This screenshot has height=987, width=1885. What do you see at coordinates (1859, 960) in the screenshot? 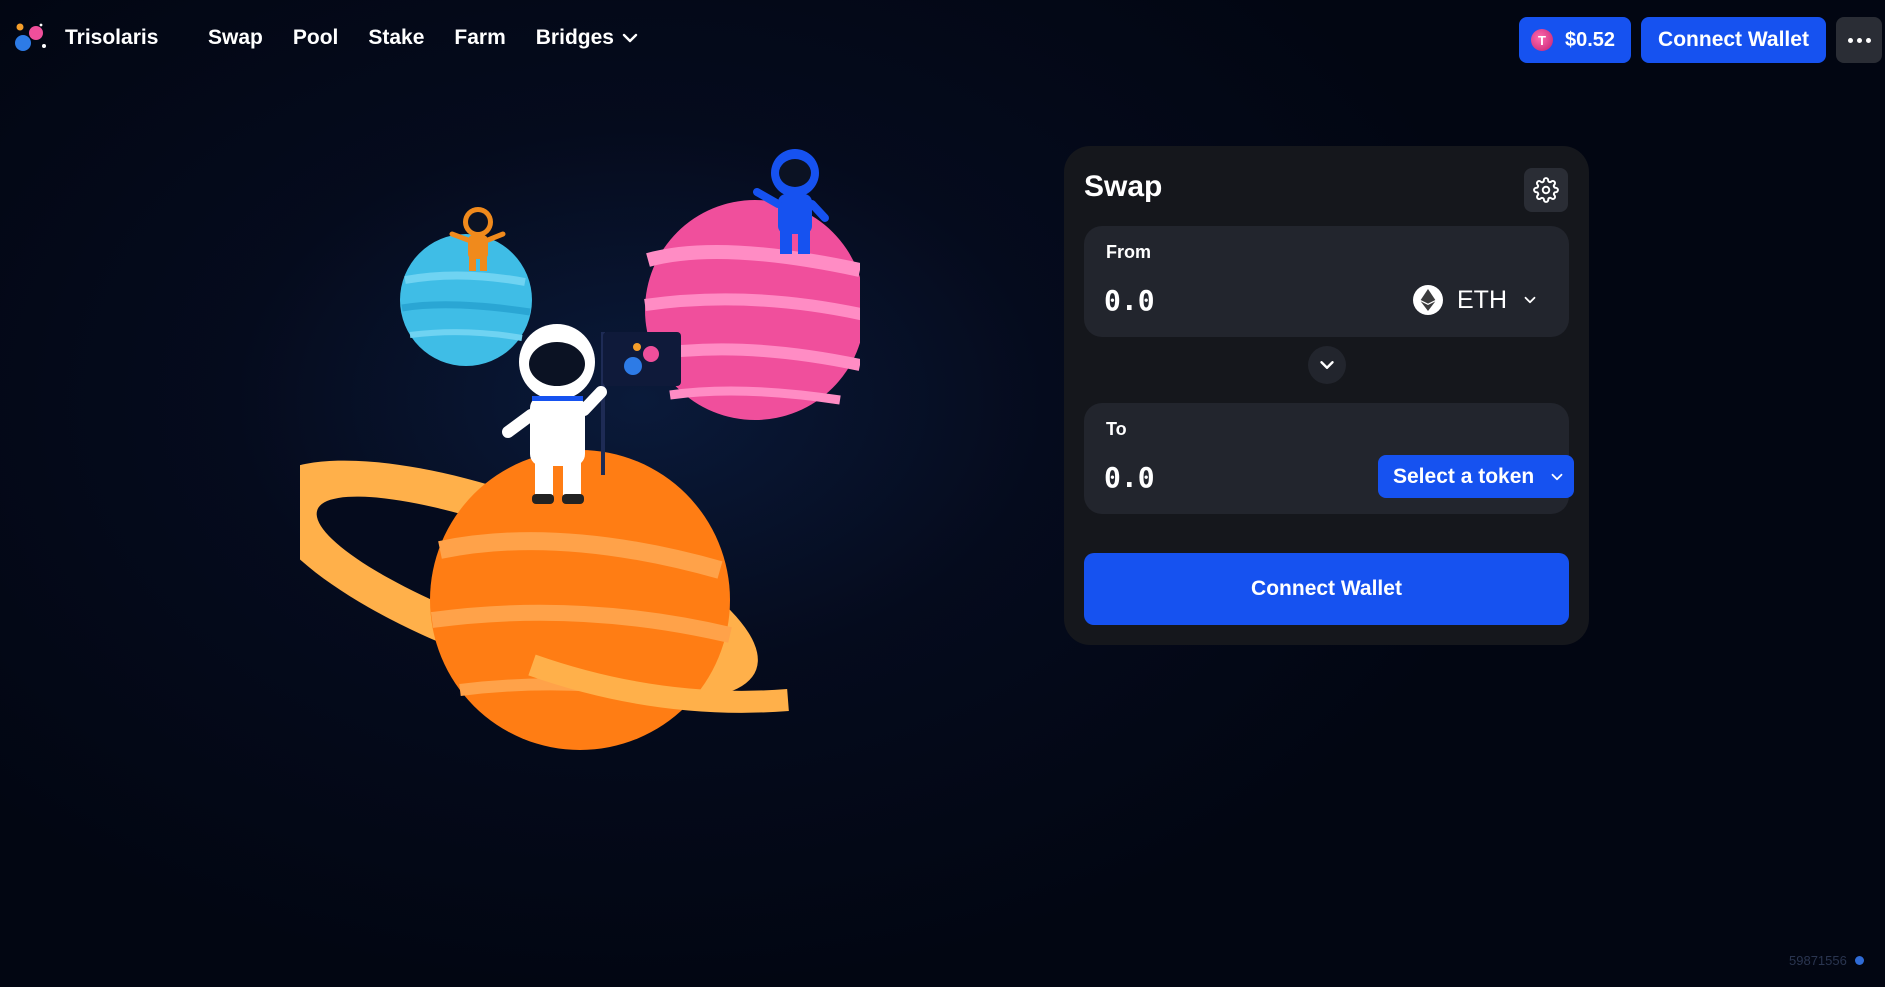
I see `status-dot-icon` at bounding box center [1859, 960].